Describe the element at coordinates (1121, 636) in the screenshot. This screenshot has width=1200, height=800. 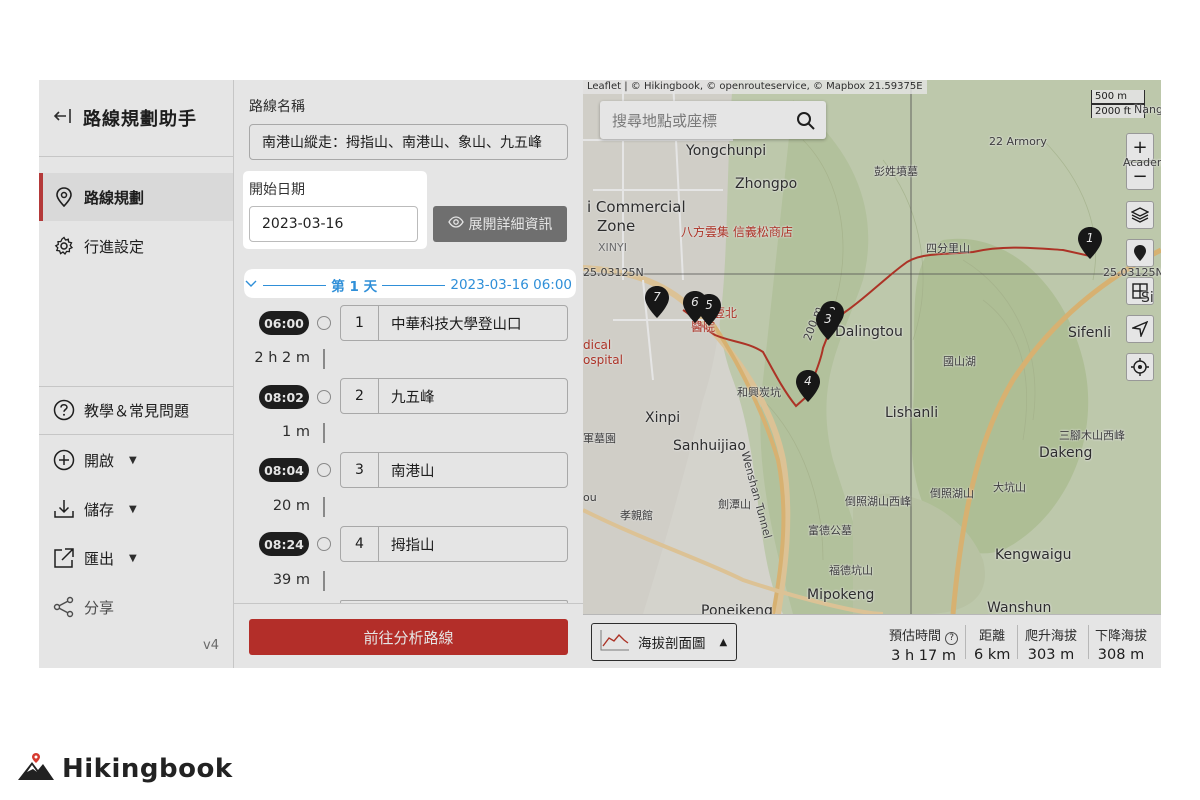
I see `stat-key: 下降海拔` at that location.